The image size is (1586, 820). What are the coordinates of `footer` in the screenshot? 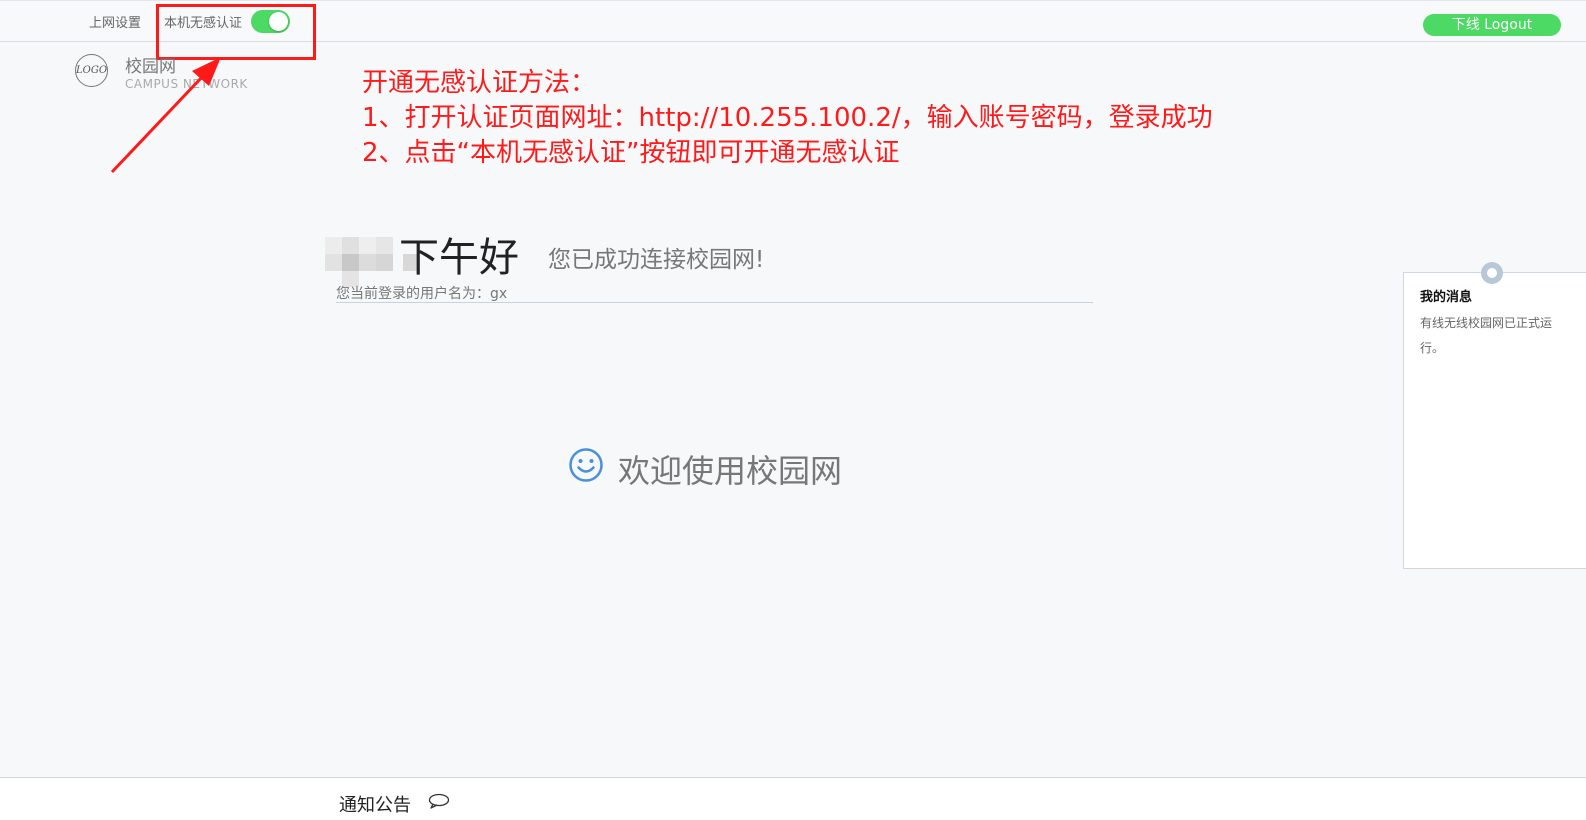 It's located at (793, 799).